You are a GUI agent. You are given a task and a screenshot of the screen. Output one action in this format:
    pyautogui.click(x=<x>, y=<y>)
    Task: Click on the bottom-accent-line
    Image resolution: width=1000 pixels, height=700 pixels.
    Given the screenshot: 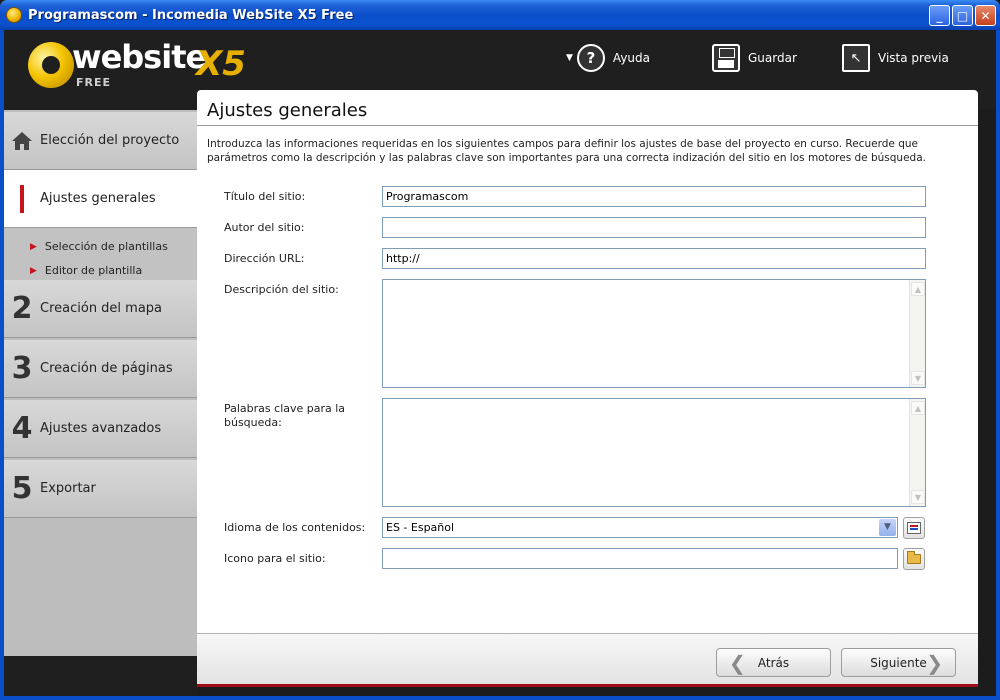 What is the action you would take?
    pyautogui.click(x=587, y=685)
    